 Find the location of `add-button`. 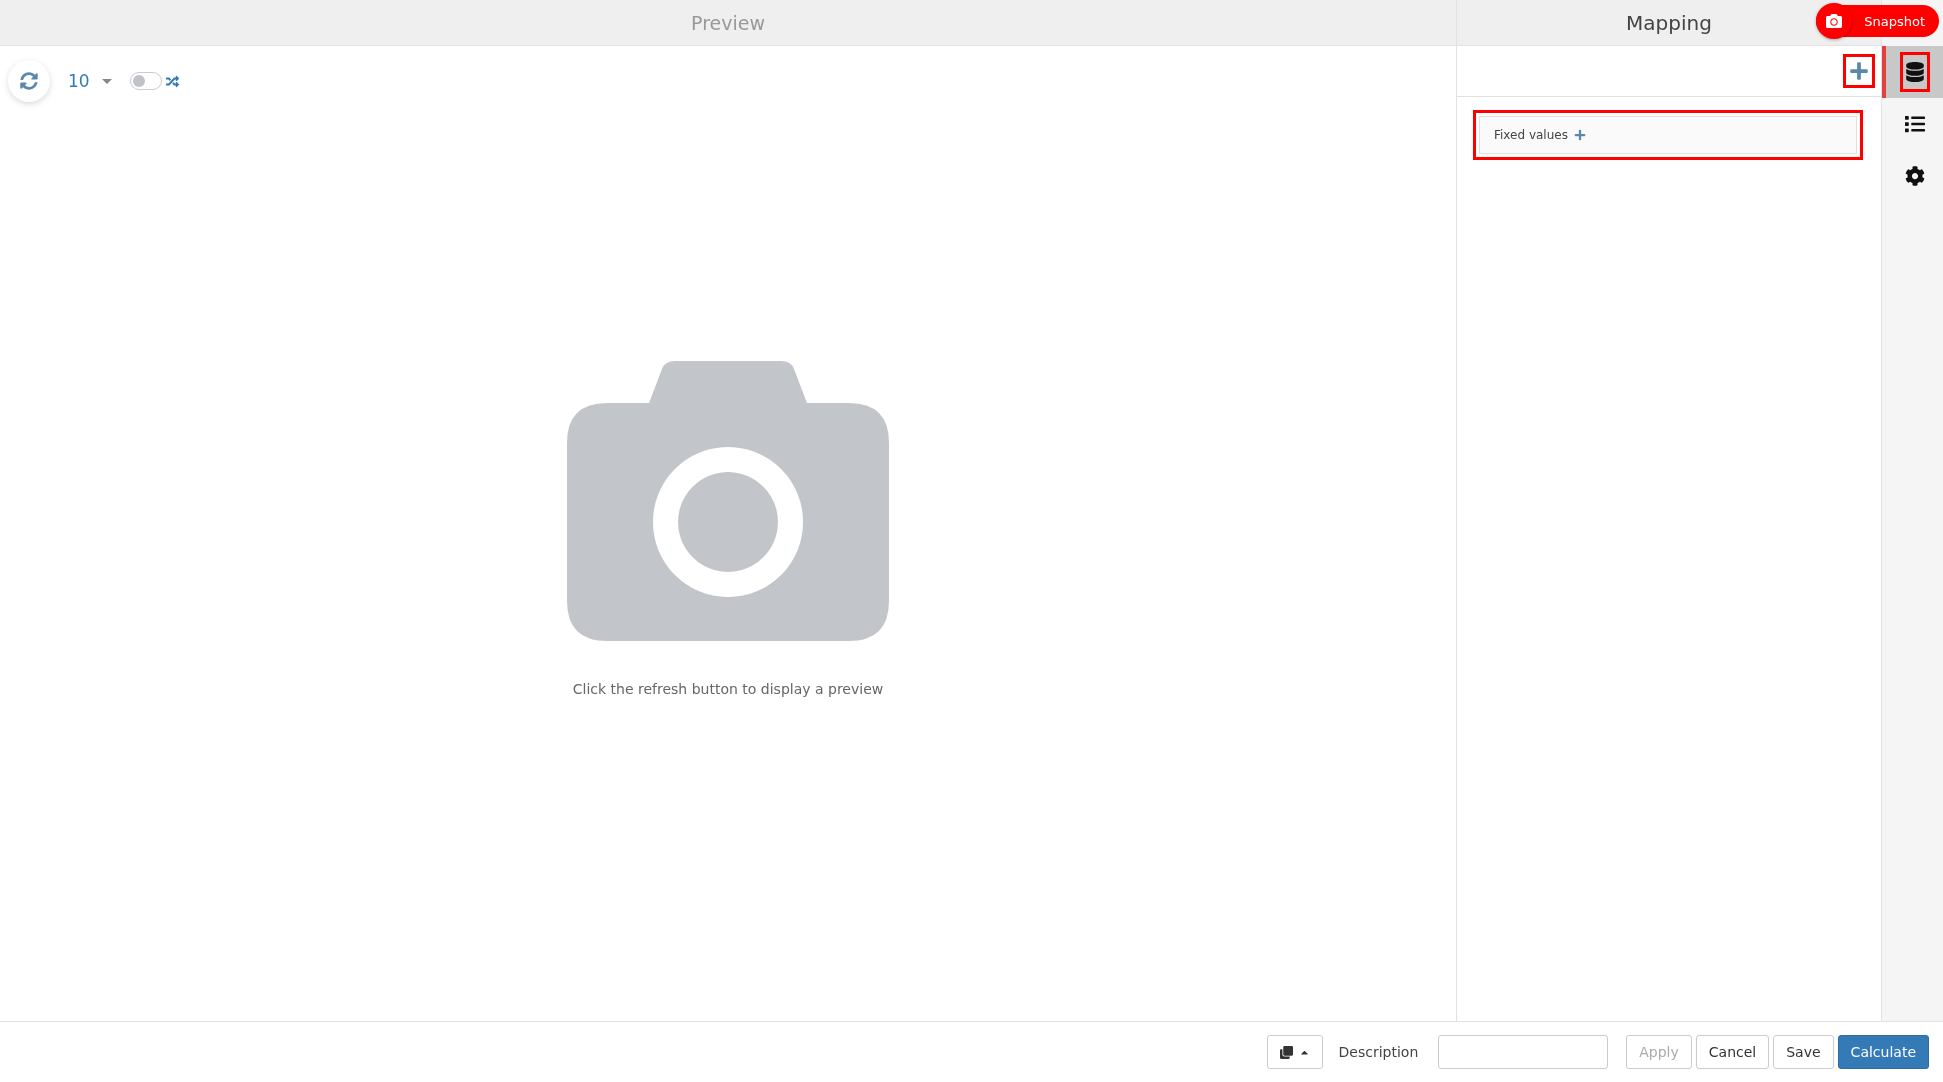

add-button is located at coordinates (1859, 71).